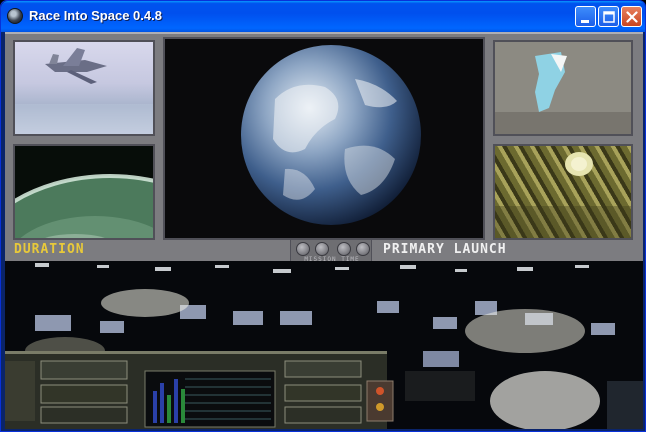  Describe the element at coordinates (331, 251) in the screenshot. I see `mission-time-control: MISSION TIME` at that location.